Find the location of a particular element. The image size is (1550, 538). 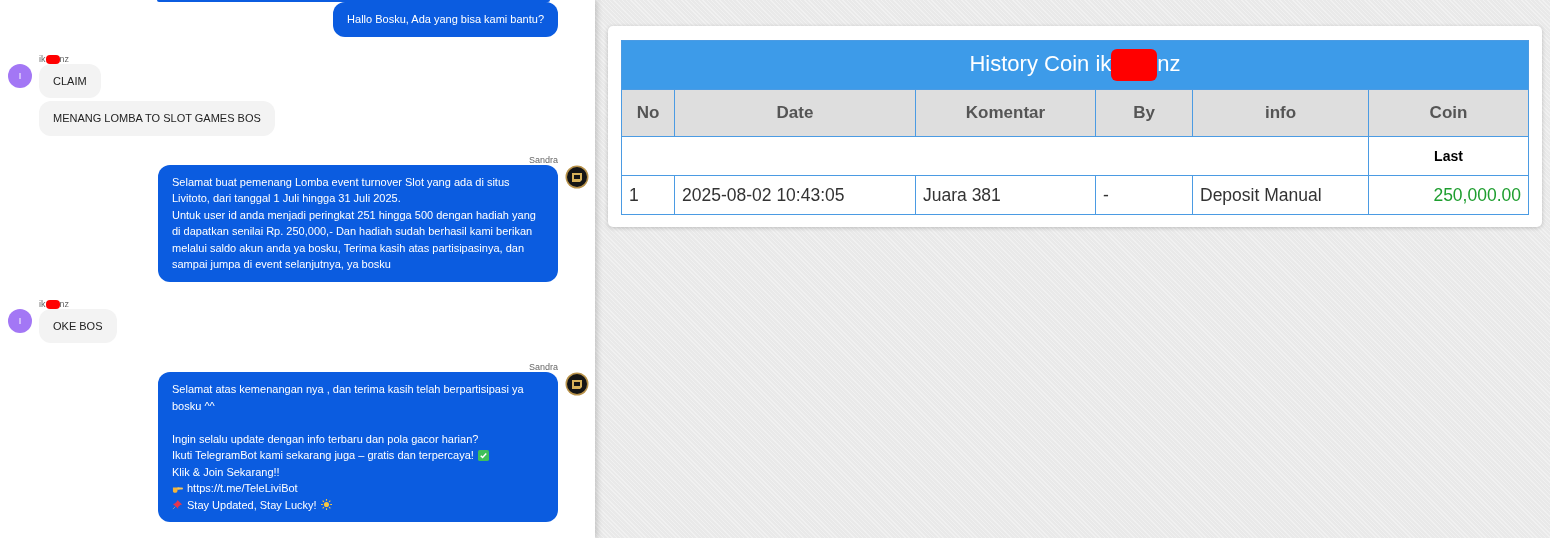

message-text: Selamat buat pemenang Lomba event turnover Slot yang ada di situs Livitoto, dari tanggal 1 Juli hingga 31 Juli 2025. is located at coordinates (341, 190).